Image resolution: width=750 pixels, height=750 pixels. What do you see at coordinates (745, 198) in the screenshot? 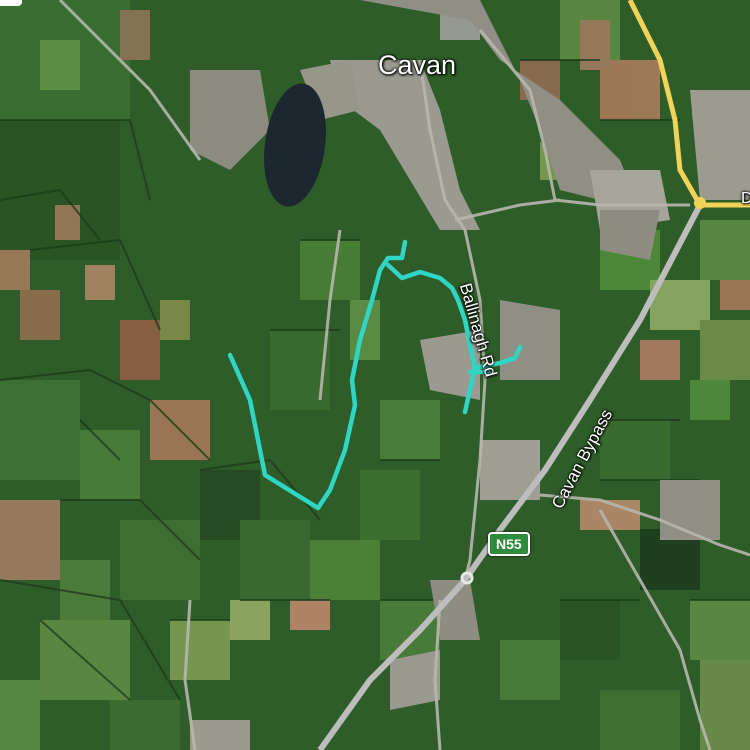
I see `edge-partial-label: D` at bounding box center [745, 198].